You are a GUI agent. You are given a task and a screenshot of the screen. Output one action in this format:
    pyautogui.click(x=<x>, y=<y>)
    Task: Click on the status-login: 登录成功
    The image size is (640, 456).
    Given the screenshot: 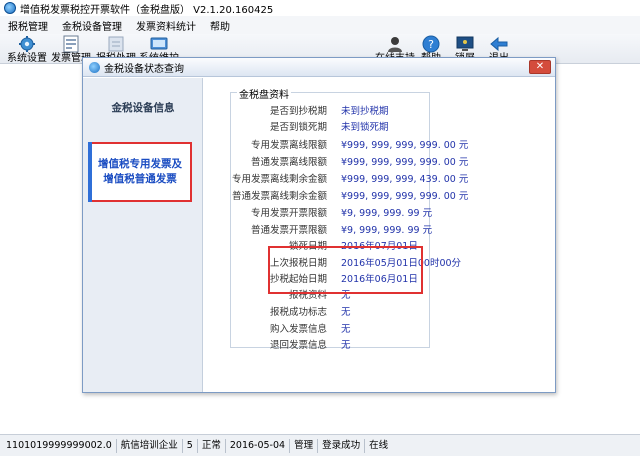 What is the action you would take?
    pyautogui.click(x=342, y=445)
    